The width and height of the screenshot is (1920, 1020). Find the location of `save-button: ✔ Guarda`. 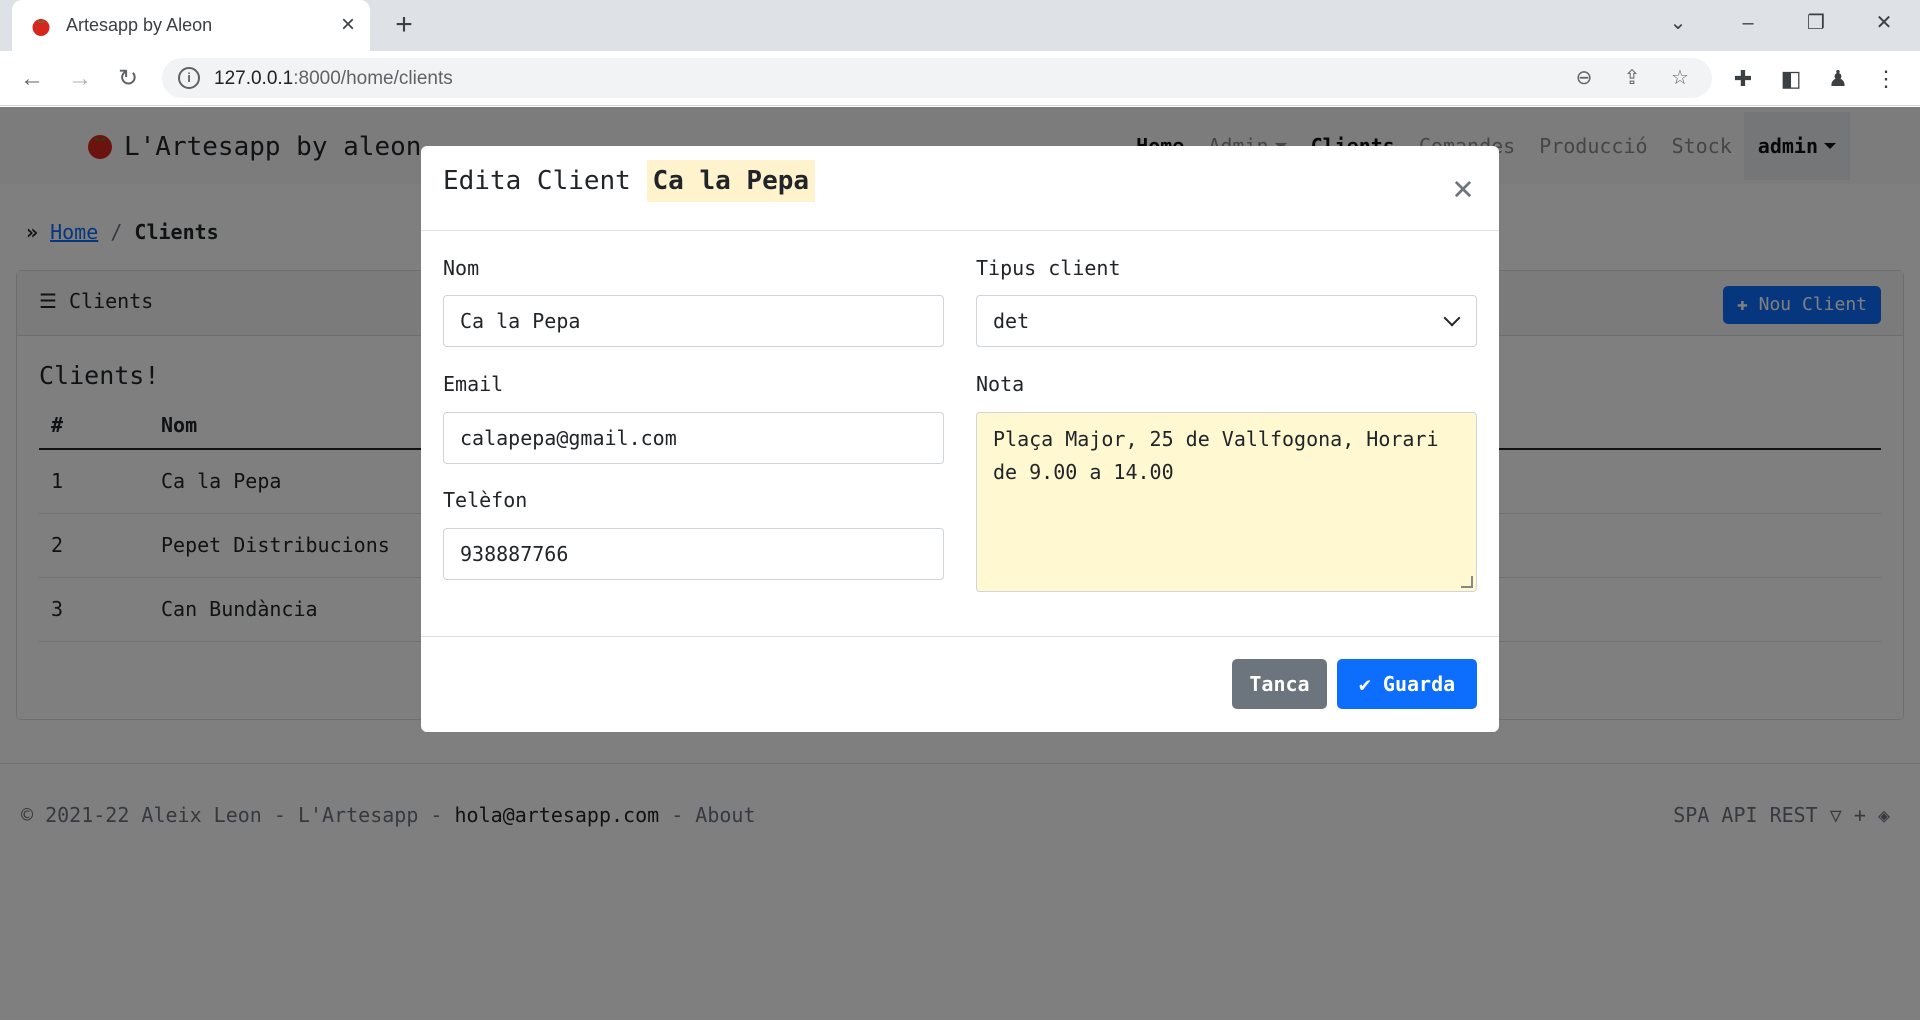

save-button: ✔ Guarda is located at coordinates (1407, 684).